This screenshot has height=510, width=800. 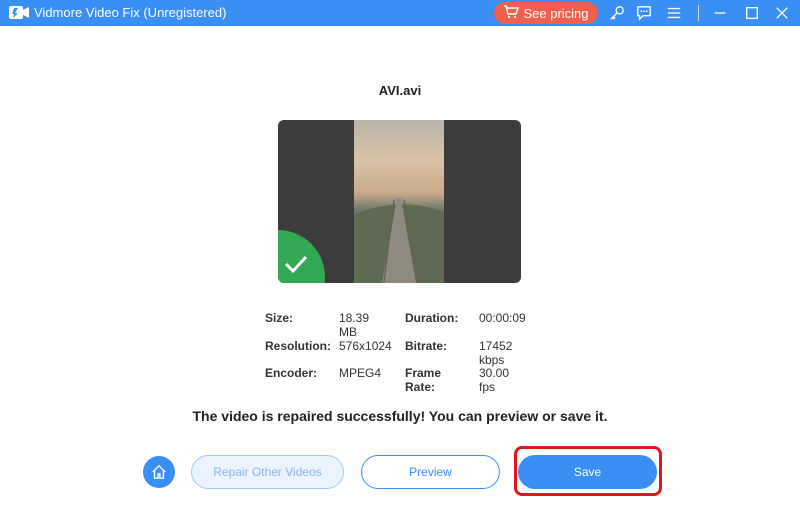 I want to click on app-logo-icon, so click(x=19, y=12).